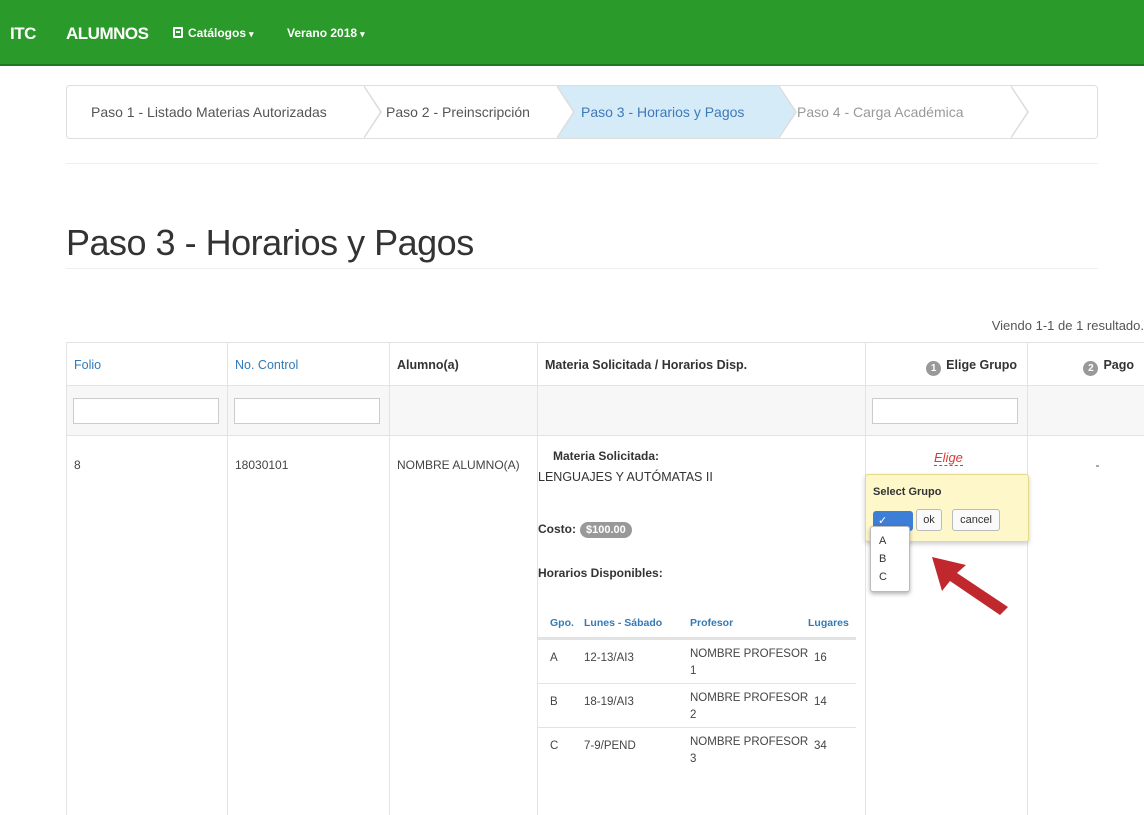  I want to click on column-header-alumno: Alumno(a), so click(464, 364).